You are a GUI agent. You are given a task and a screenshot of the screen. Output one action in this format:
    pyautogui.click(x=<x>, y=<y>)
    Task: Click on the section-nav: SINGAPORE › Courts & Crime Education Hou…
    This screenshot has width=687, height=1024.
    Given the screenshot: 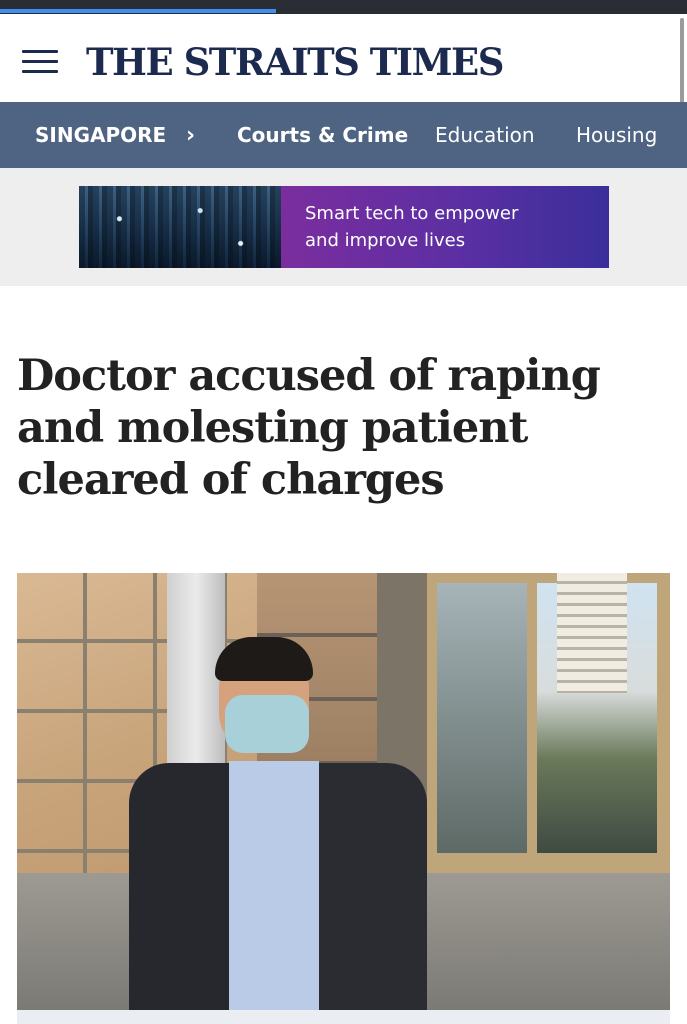 What is the action you would take?
    pyautogui.click(x=343, y=135)
    